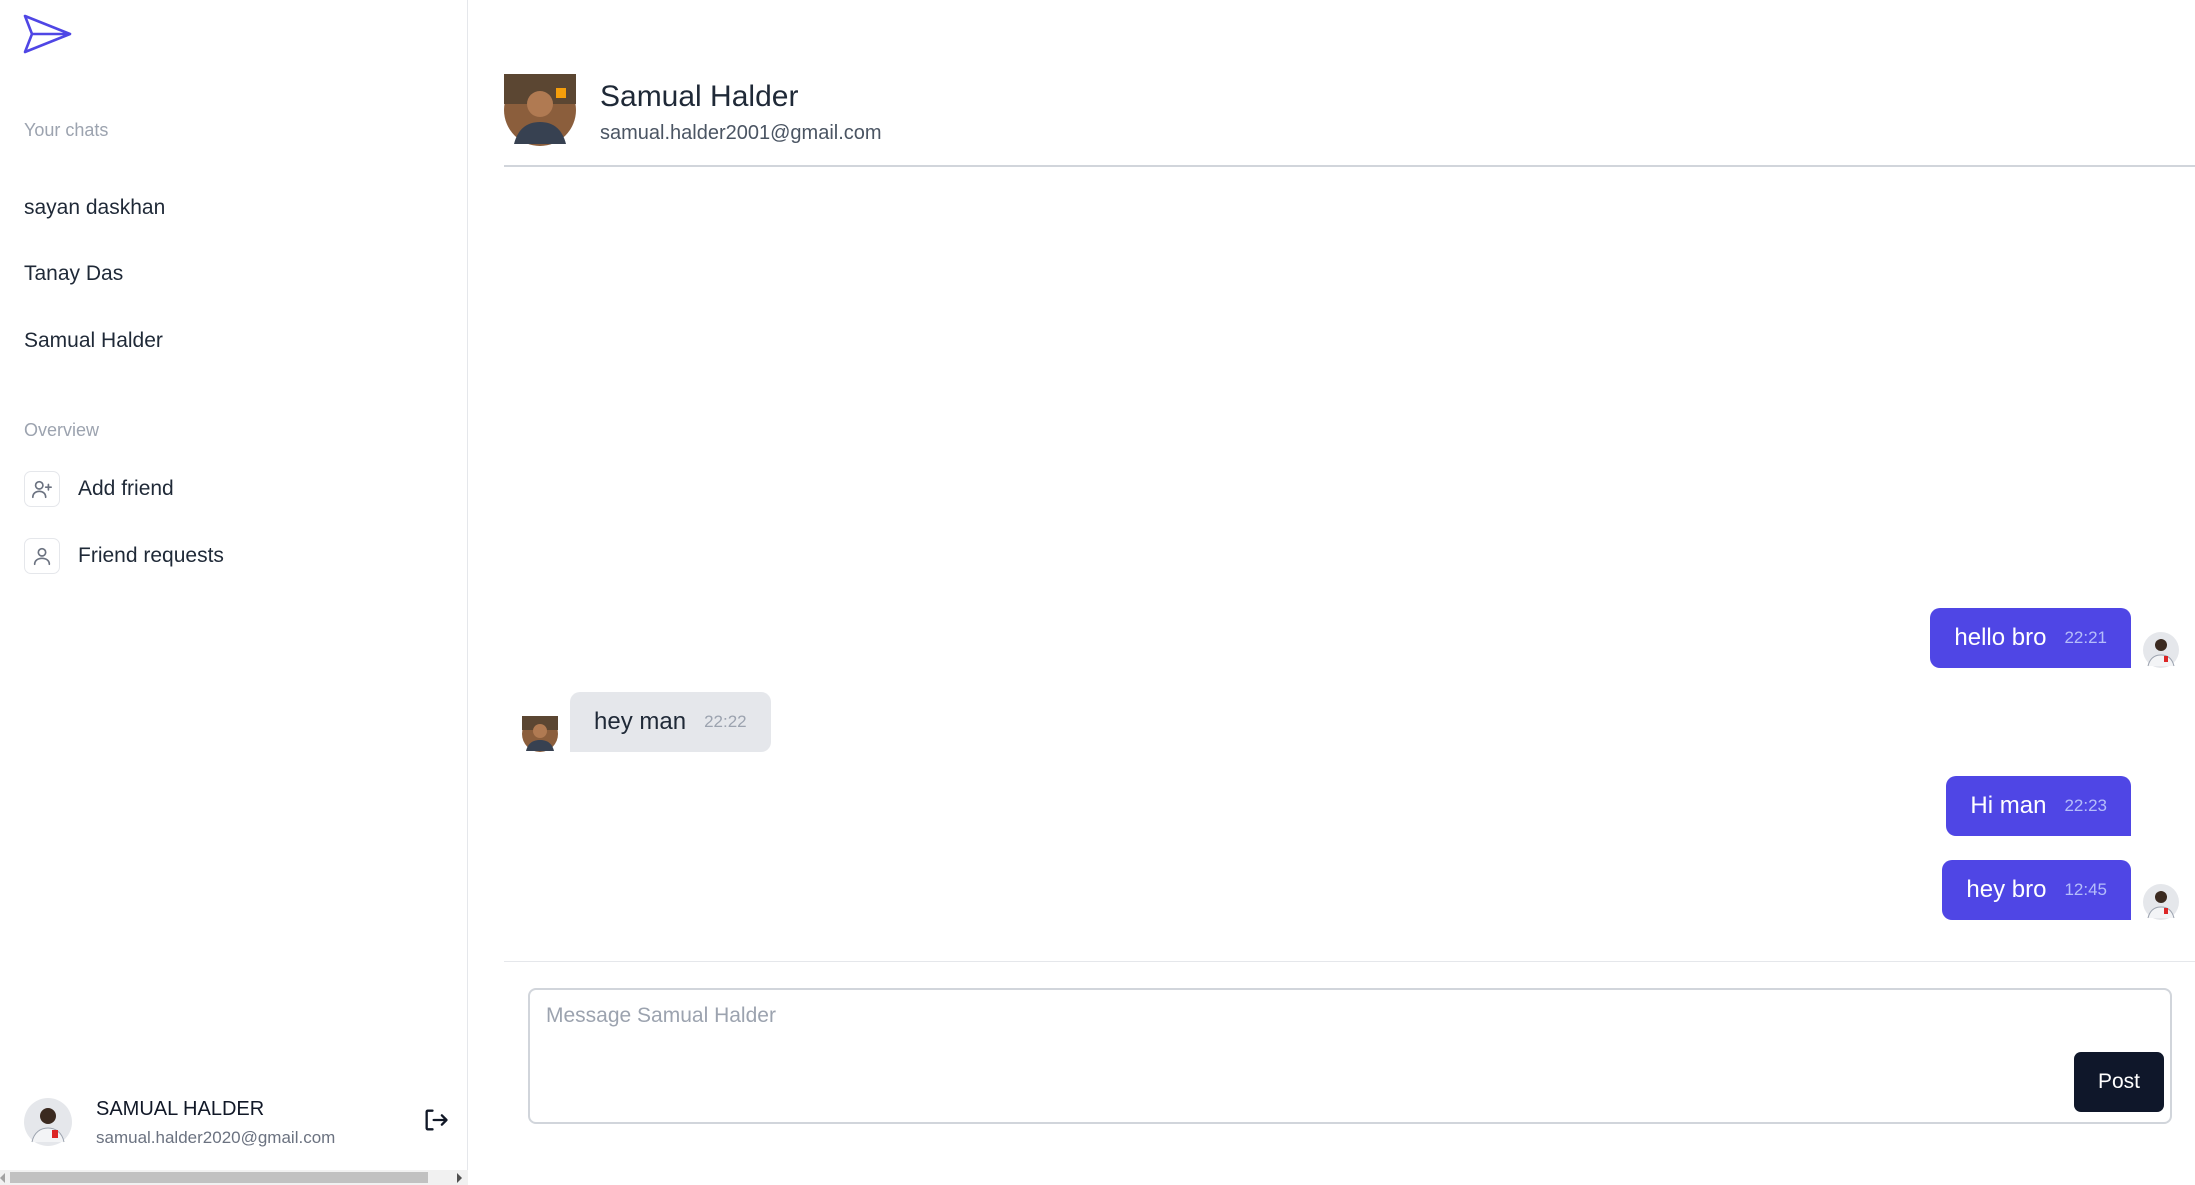 The image size is (2195, 1185). What do you see at coordinates (48, 1122) in the screenshot?
I see `user-avatar` at bounding box center [48, 1122].